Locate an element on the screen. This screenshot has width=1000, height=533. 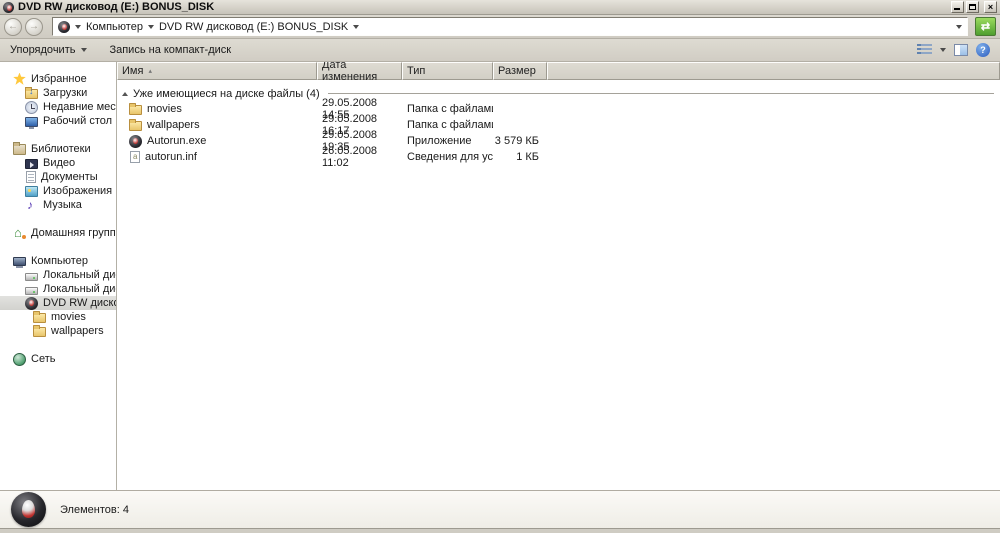
restore-icon is located at coordinates (972, 7).